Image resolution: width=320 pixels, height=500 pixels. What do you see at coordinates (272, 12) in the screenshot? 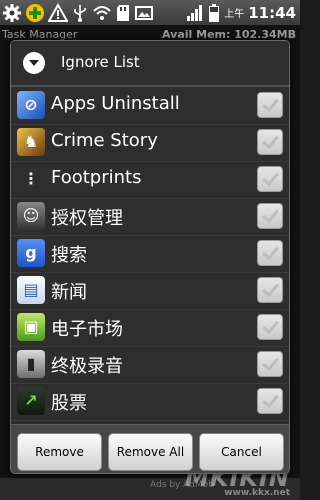
I see `clock: 11:44` at bounding box center [272, 12].